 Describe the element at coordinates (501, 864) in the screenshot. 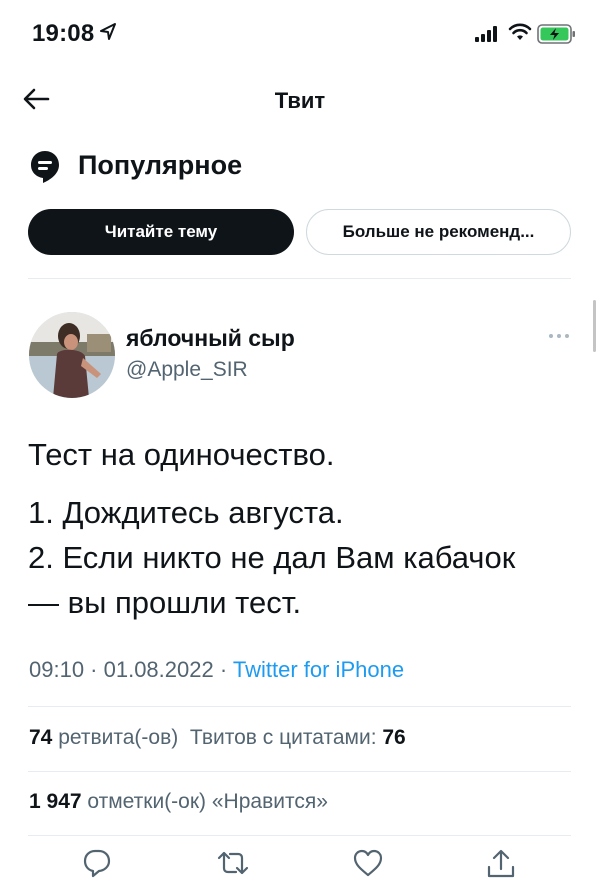

I see `share-icon` at that location.